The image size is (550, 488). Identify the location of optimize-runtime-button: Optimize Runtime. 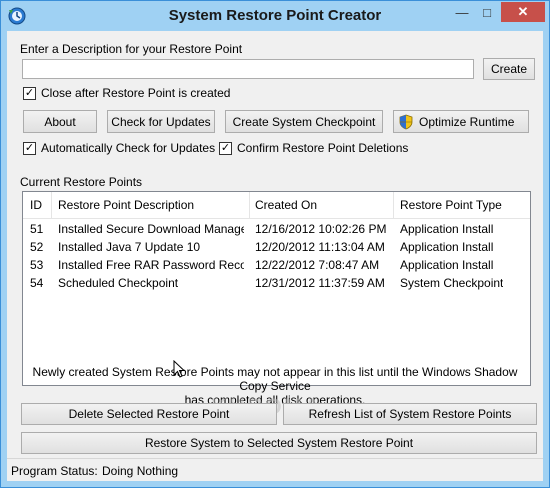
(461, 121).